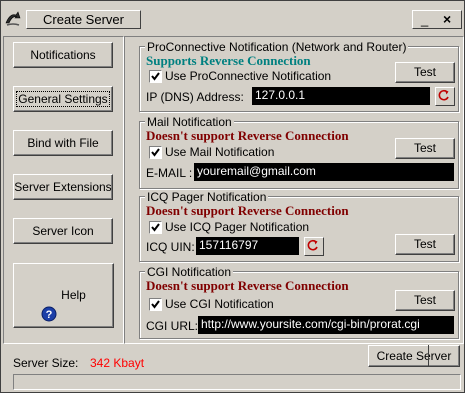 The image size is (465, 393). I want to click on general-settings-button: General Settings, so click(63, 99).